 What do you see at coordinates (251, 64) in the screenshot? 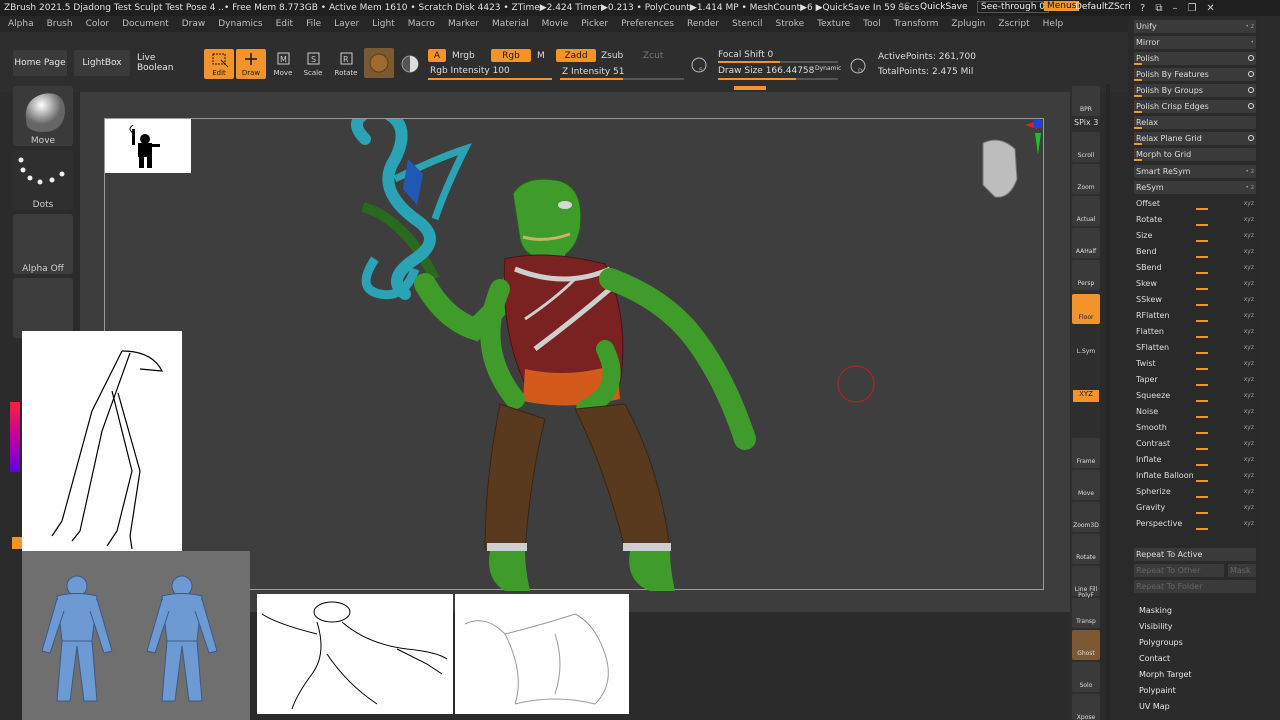
I see `draw-mode-button: Draw` at bounding box center [251, 64].